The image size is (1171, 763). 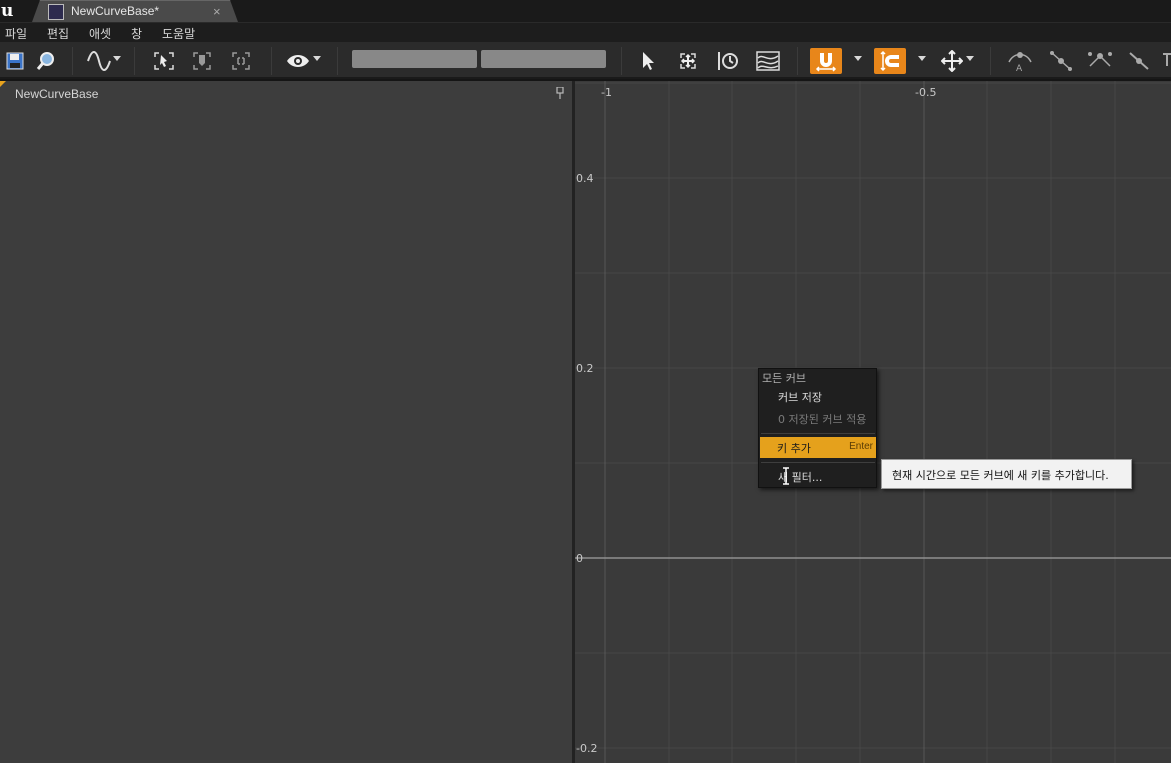 What do you see at coordinates (202, 61) in the screenshot?
I see `zoom-to-fit-vertical-icon` at bounding box center [202, 61].